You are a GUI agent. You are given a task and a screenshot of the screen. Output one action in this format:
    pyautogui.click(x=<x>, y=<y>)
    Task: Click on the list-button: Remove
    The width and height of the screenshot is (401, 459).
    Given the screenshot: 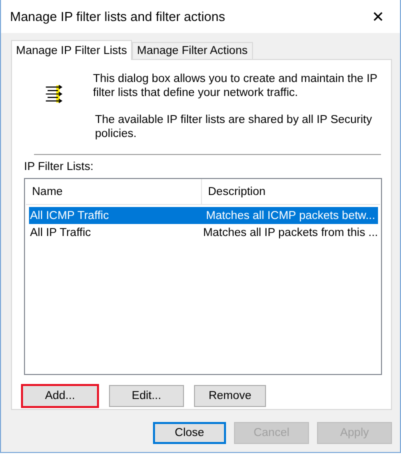 What is the action you would take?
    pyautogui.click(x=230, y=396)
    